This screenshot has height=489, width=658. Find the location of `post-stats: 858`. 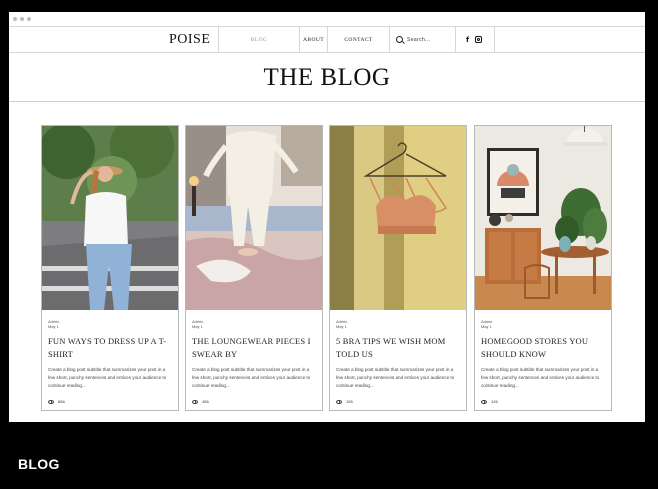

post-stats: 858 is located at coordinates (110, 401).